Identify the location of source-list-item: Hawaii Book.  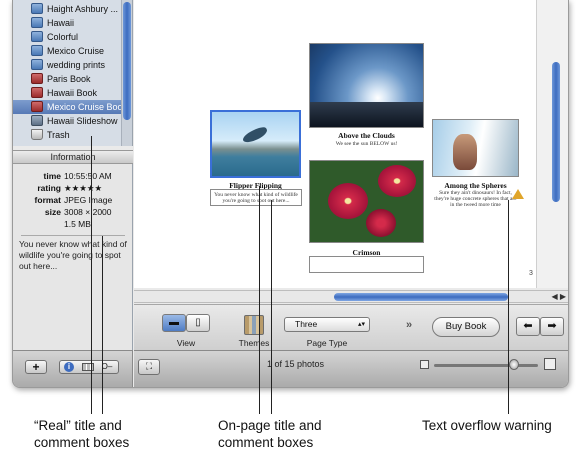
(72, 93).